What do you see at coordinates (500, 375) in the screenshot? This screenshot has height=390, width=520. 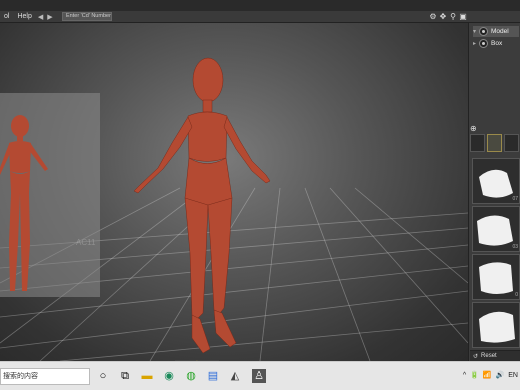 I see `volume-icon: 🔊` at bounding box center [500, 375].